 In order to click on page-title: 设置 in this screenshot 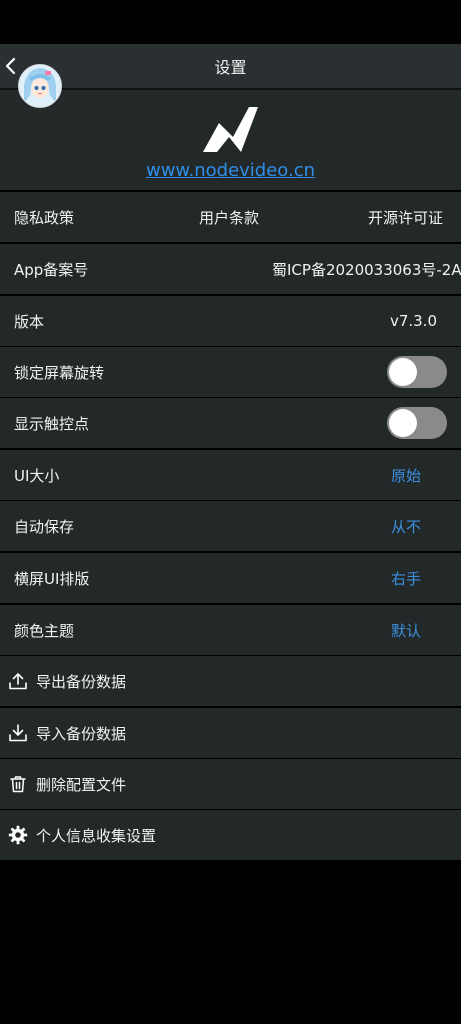, I will do `click(230, 67)`.